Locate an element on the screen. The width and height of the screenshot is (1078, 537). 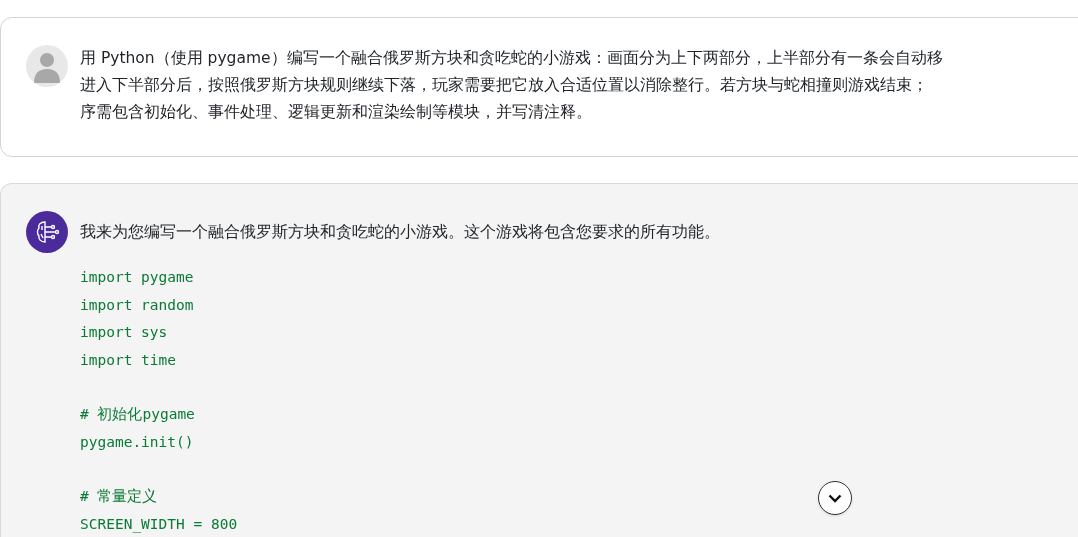
response-text: 我来为您编写一个融合俄罗斯方块和贪吃蛇的小游戏。这个游戏将包含您要求的所有功能。 is located at coordinates (400, 232).